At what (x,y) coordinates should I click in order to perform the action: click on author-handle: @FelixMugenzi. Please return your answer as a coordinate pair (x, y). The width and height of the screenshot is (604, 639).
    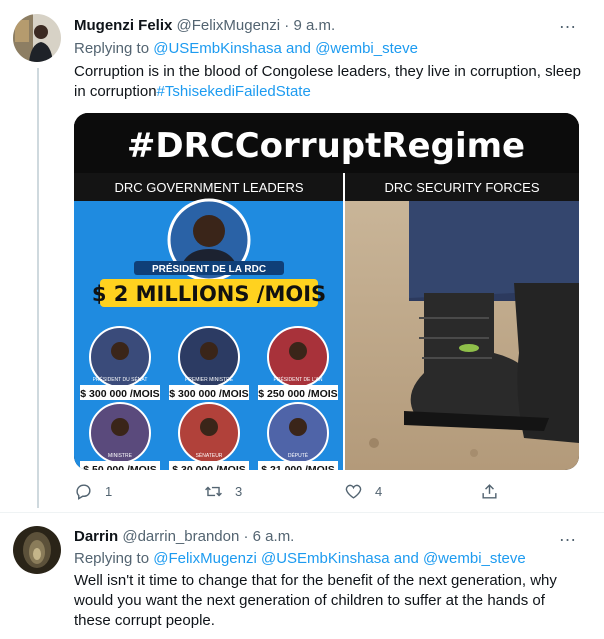
    Looking at the image, I should click on (229, 25).